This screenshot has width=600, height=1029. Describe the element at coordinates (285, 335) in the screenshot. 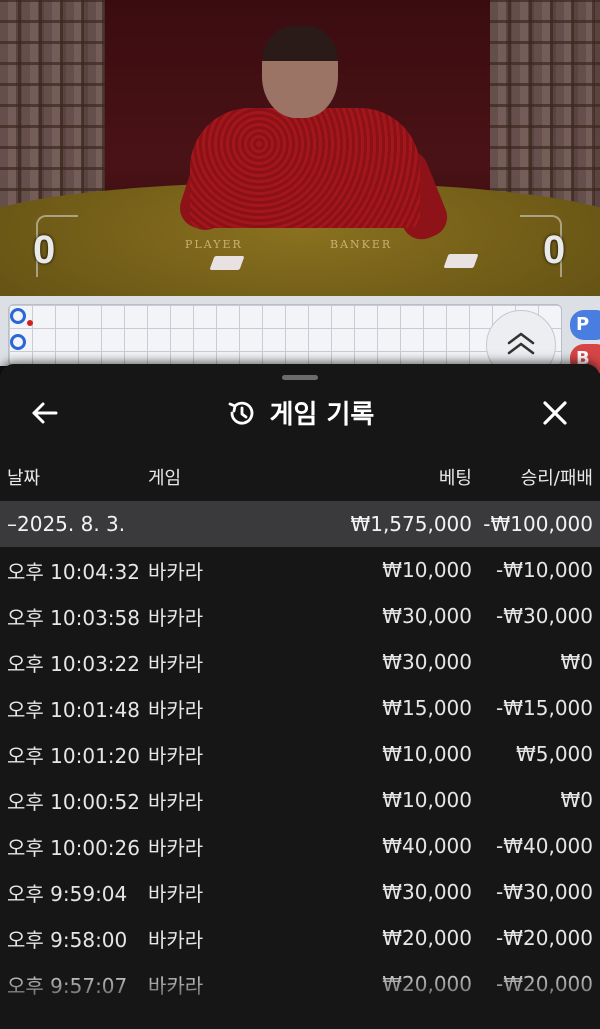

I see `bead-road-grid` at that location.